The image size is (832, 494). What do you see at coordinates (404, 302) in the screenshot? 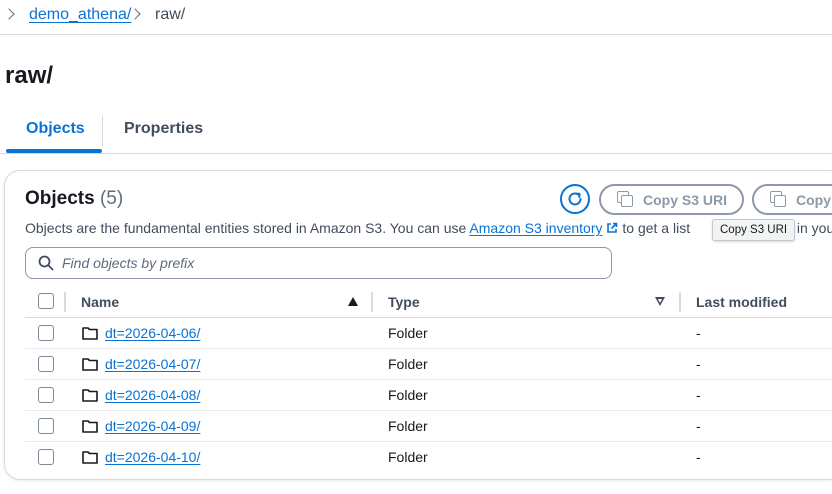
I see `column-header-type: Type` at bounding box center [404, 302].